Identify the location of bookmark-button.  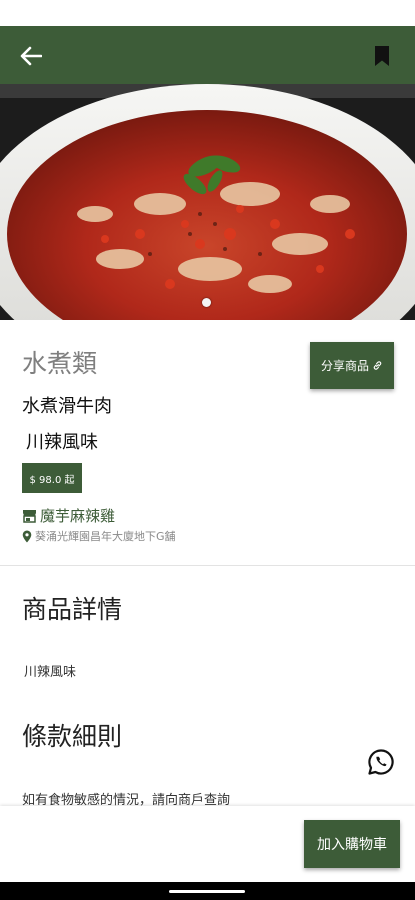
(382, 56).